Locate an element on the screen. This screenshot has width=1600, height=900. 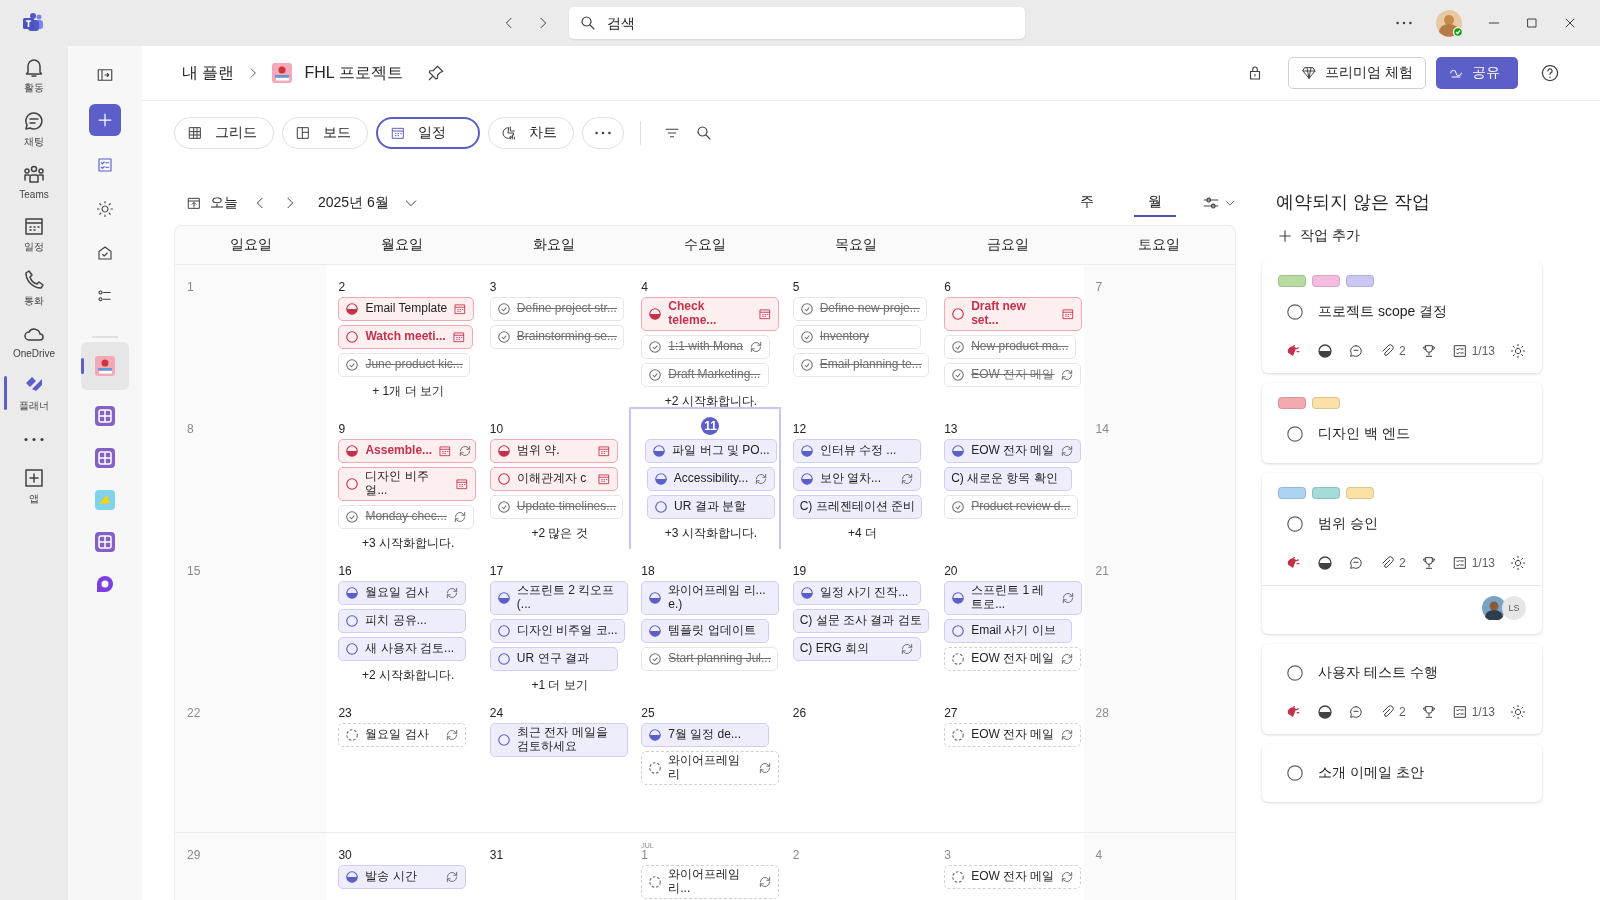
task-pill: C) 설문 조사 결과 검토 is located at coordinates (860, 621).